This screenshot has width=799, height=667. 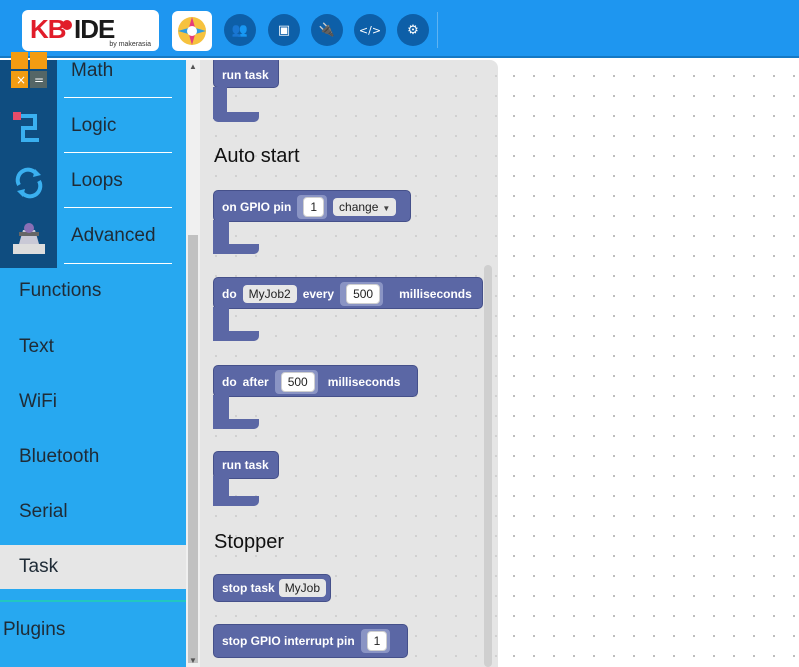 I want to click on sidebar-item-bluetooth: Bluetooth, so click(x=93, y=457).